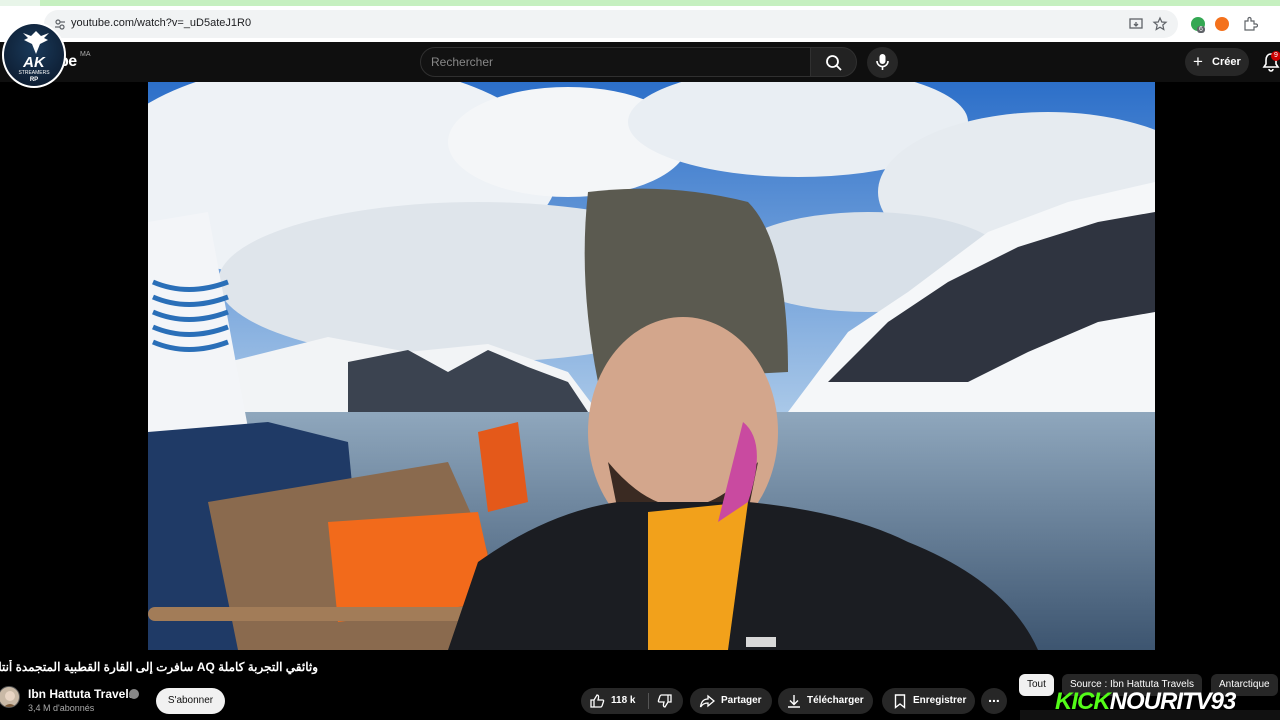  What do you see at coordinates (61, 708) in the screenshot?
I see `subscriber-count: 3,4 M d'abonnés` at bounding box center [61, 708].